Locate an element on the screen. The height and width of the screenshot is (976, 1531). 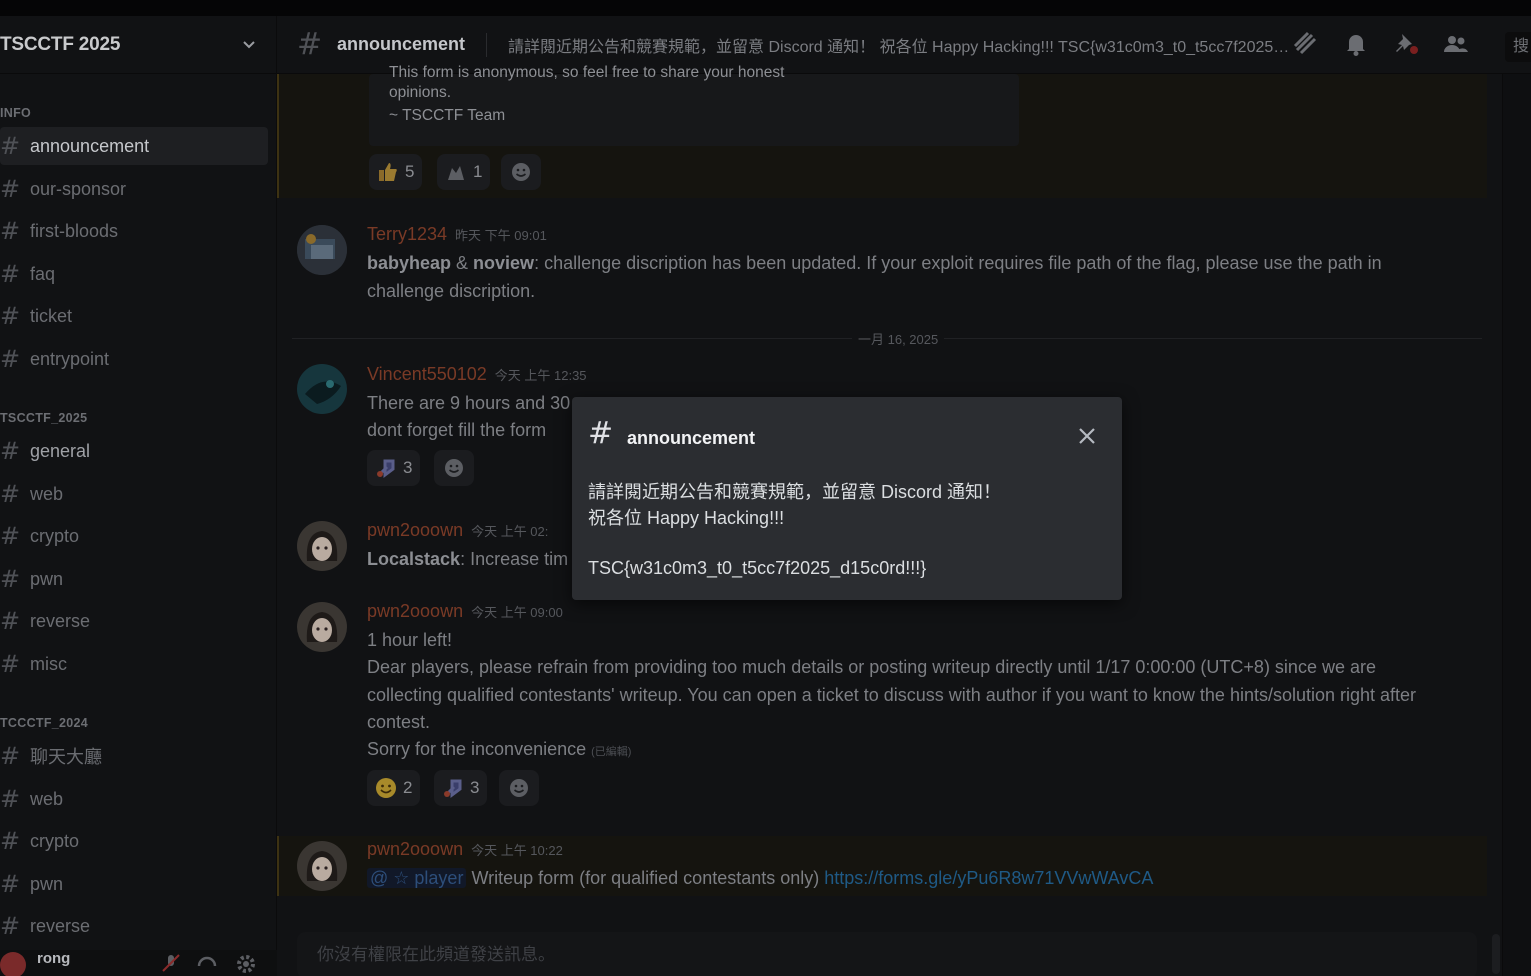
close-icon is located at coordinates (1087, 436).